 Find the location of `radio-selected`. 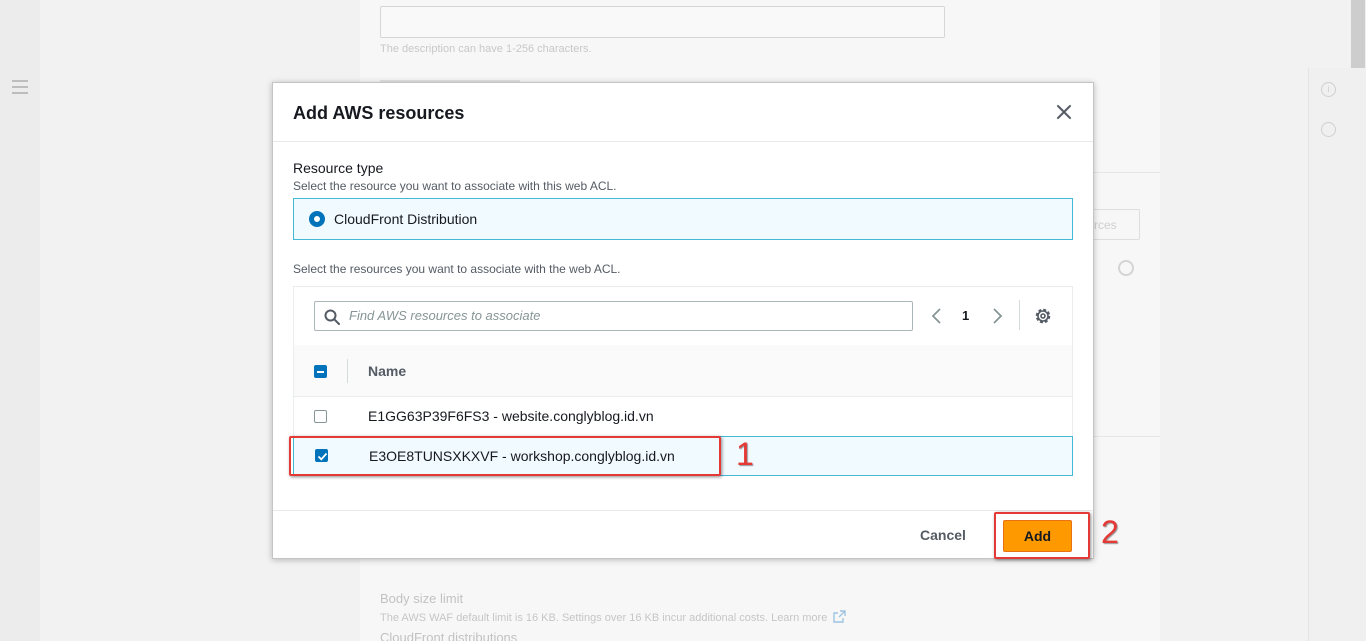

radio-selected is located at coordinates (317, 219).